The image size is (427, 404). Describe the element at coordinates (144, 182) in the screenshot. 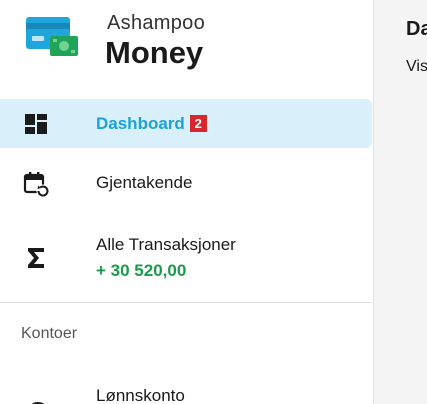

I see `nav-item-label: Gjentakende` at that location.